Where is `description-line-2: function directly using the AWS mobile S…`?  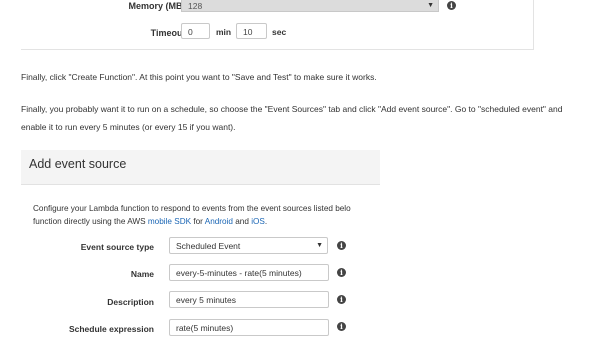 description-line-2: function directly using the AWS mobile S… is located at coordinates (206, 221).